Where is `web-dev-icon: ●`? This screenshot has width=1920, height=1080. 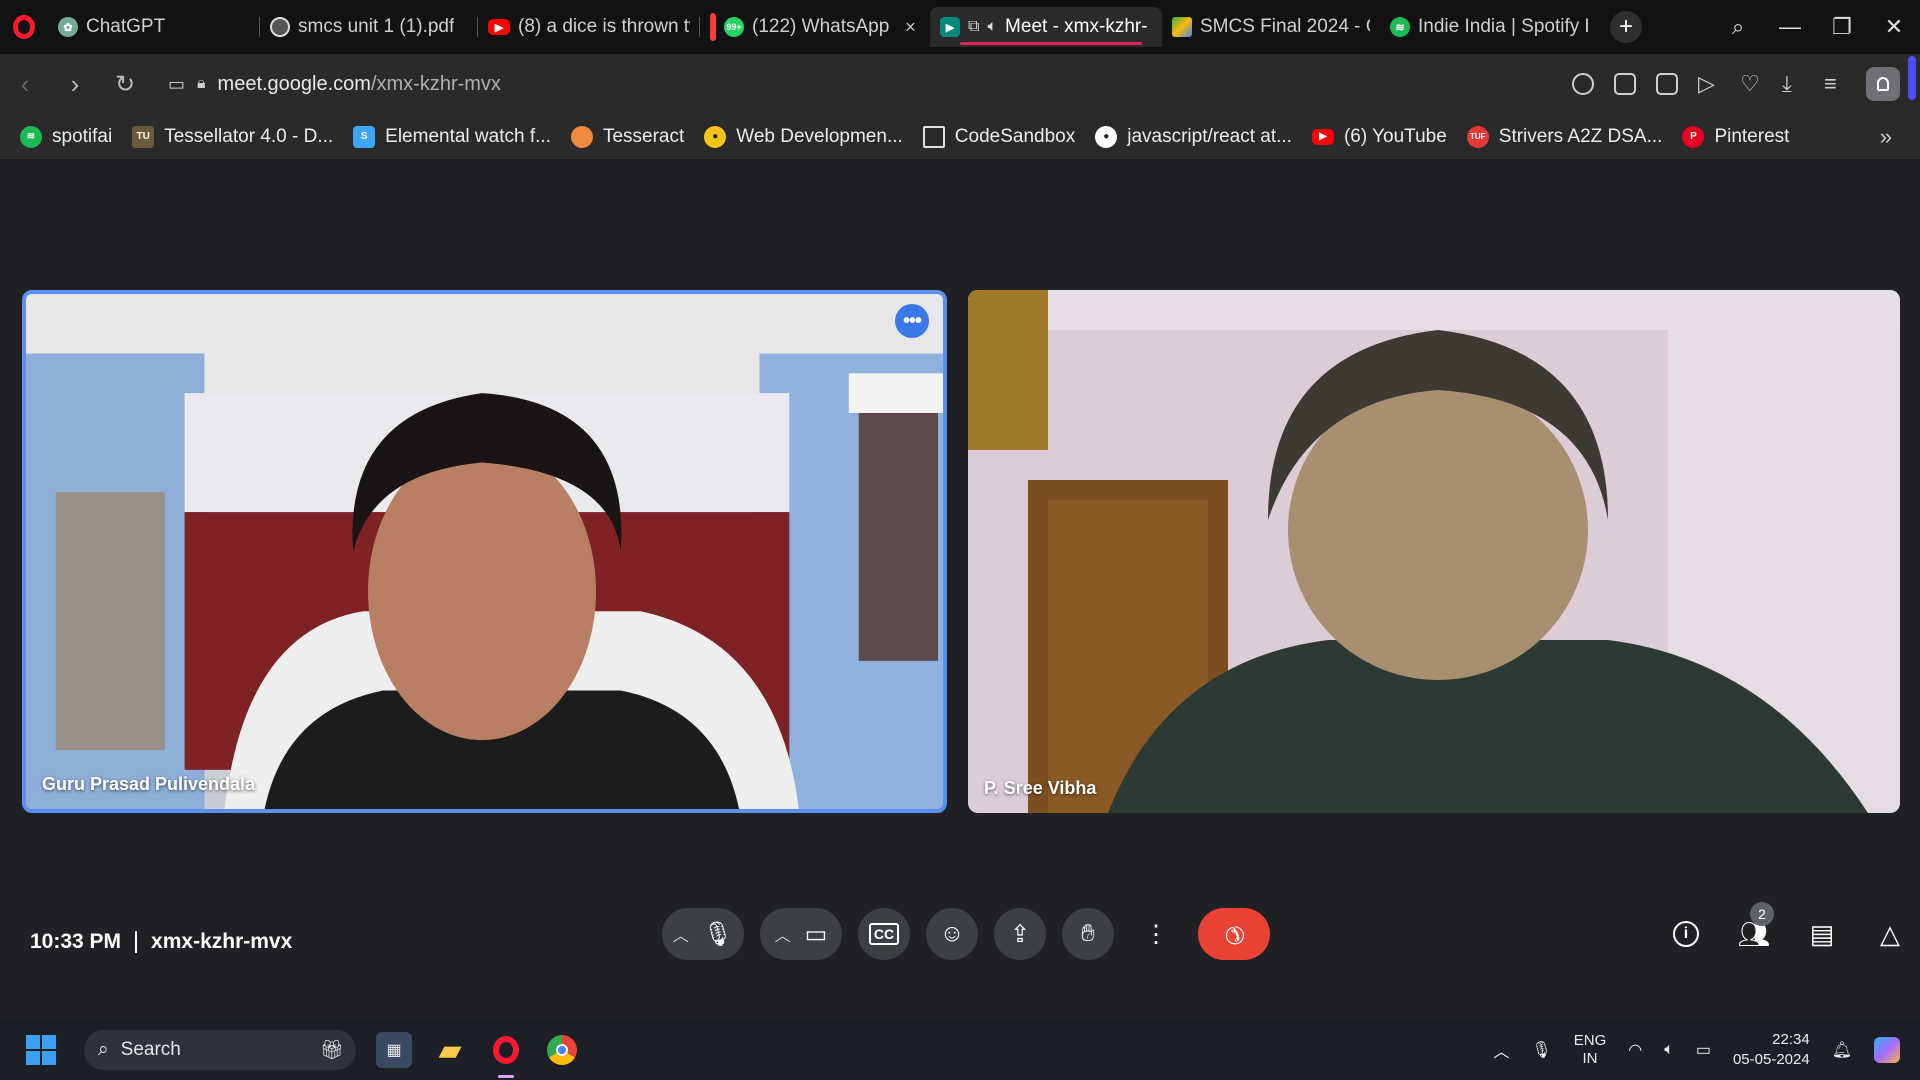 web-dev-icon: ● is located at coordinates (715, 136).